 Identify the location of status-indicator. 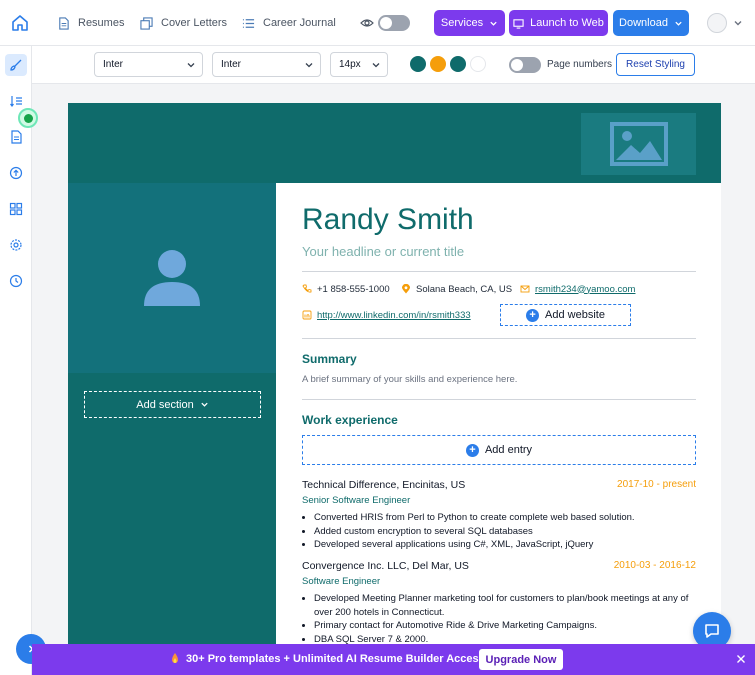
(28, 118).